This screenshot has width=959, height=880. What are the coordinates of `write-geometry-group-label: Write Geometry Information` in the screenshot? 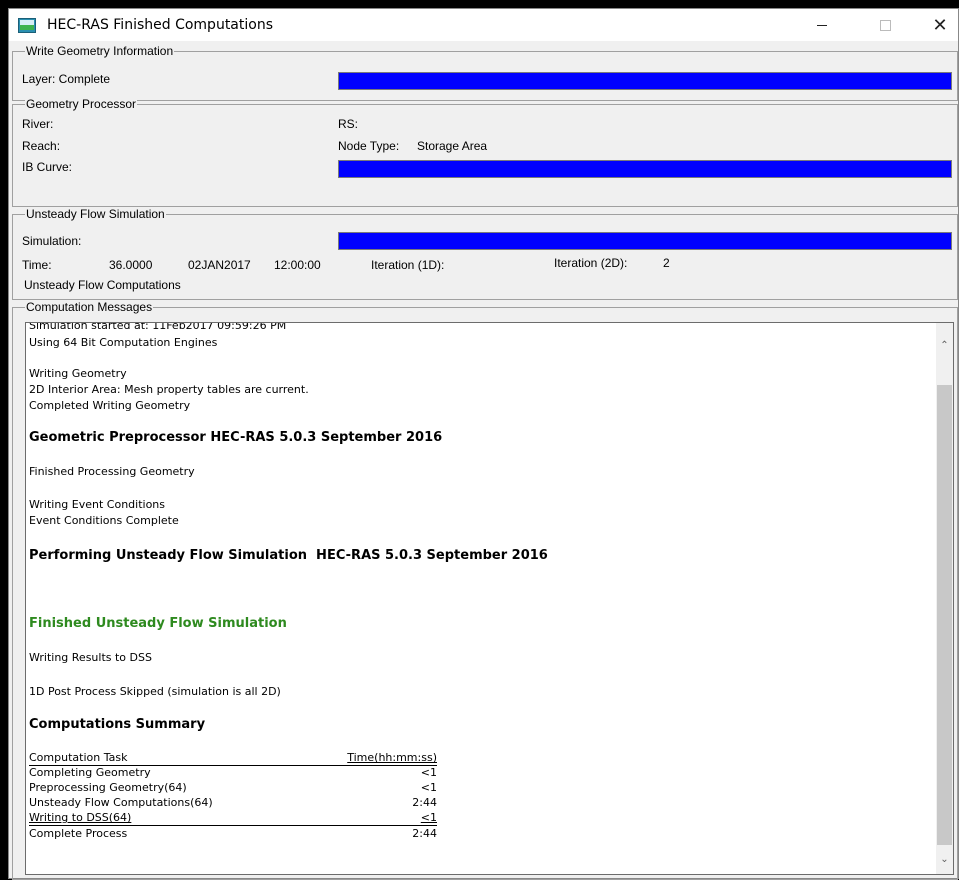 It's located at (100, 51).